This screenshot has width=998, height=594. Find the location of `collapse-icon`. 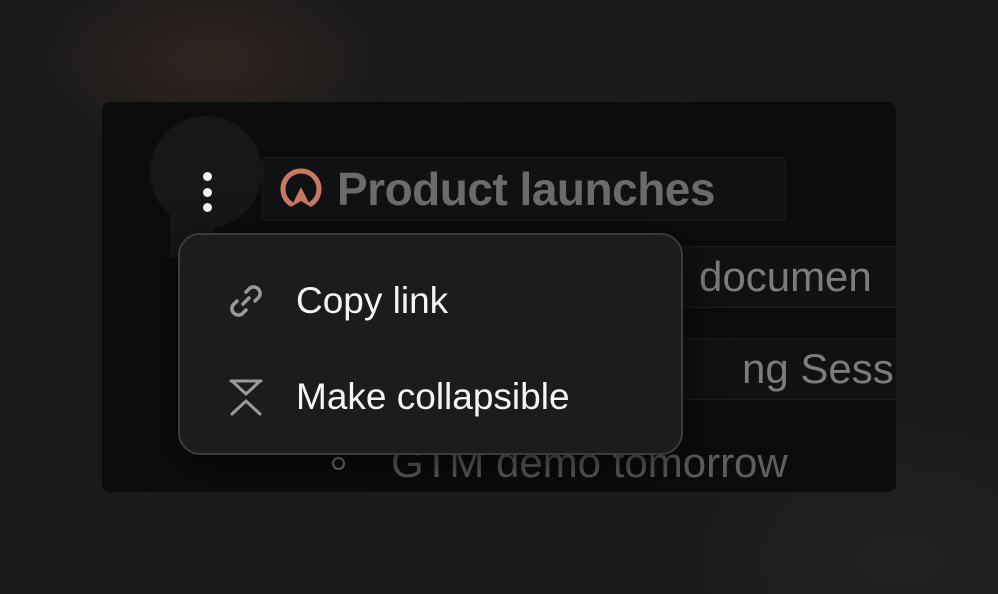

collapse-icon is located at coordinates (246, 397).